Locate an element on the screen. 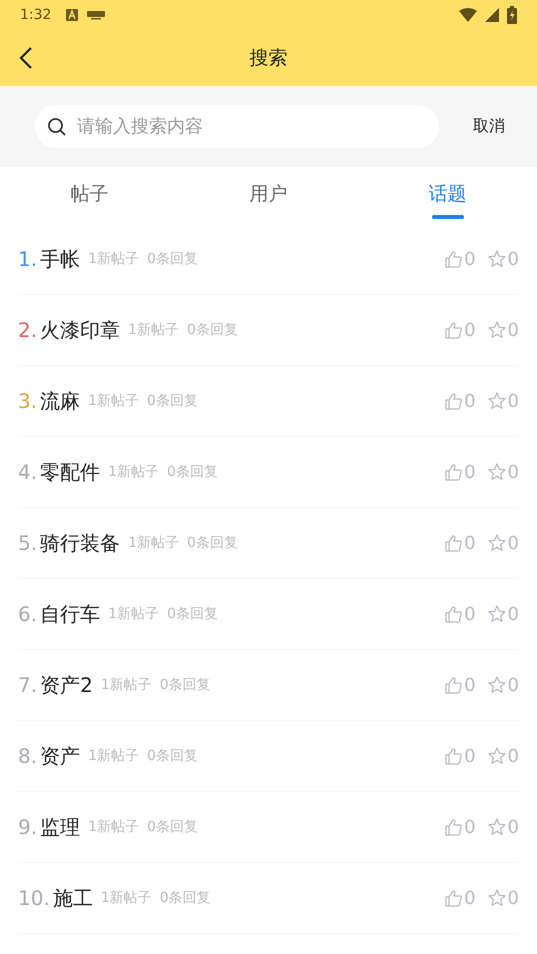 The image size is (537, 954). back-icon is located at coordinates (26, 58).